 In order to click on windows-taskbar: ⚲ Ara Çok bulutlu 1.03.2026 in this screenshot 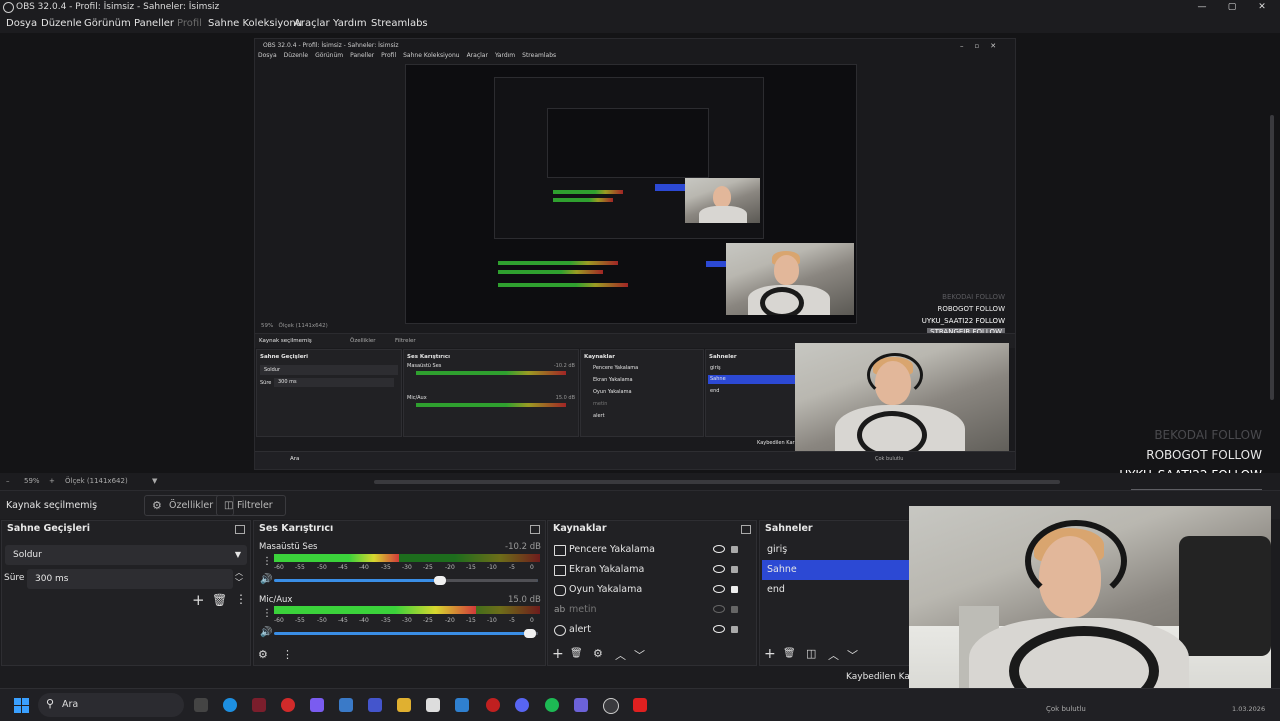, I will do `click(640, 704)`.